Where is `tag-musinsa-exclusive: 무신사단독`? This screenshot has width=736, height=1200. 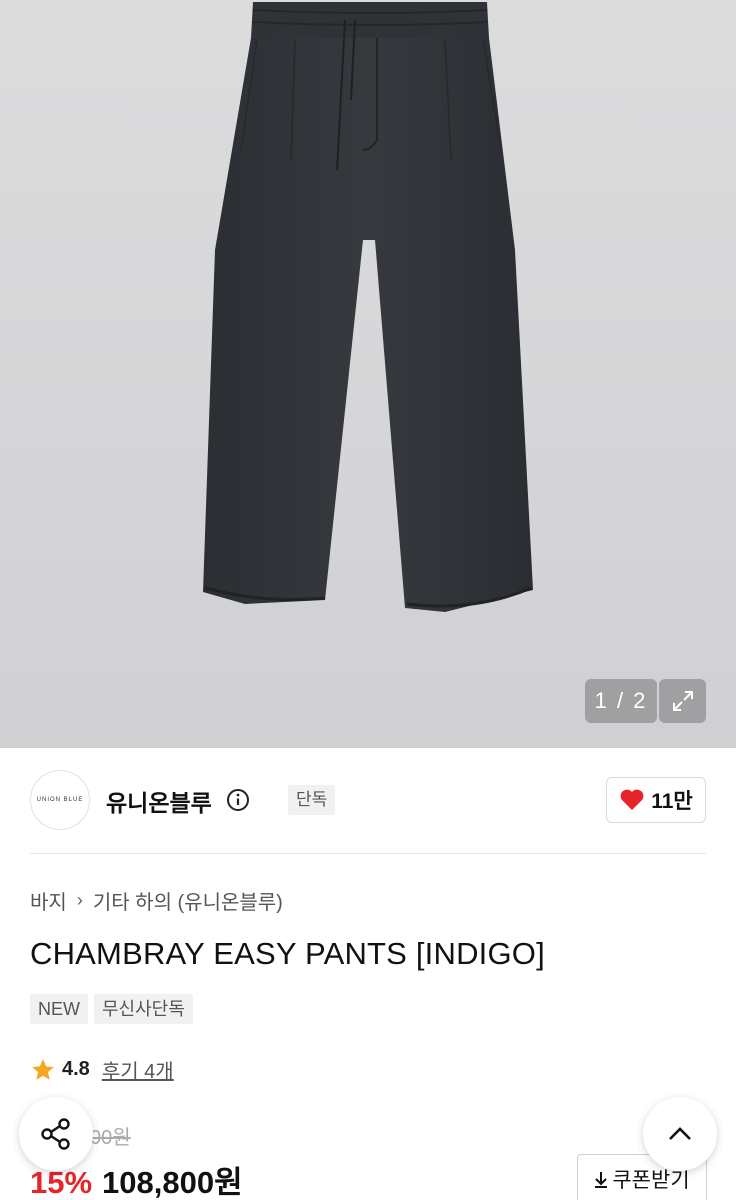 tag-musinsa-exclusive: 무신사단독 is located at coordinates (143, 1009).